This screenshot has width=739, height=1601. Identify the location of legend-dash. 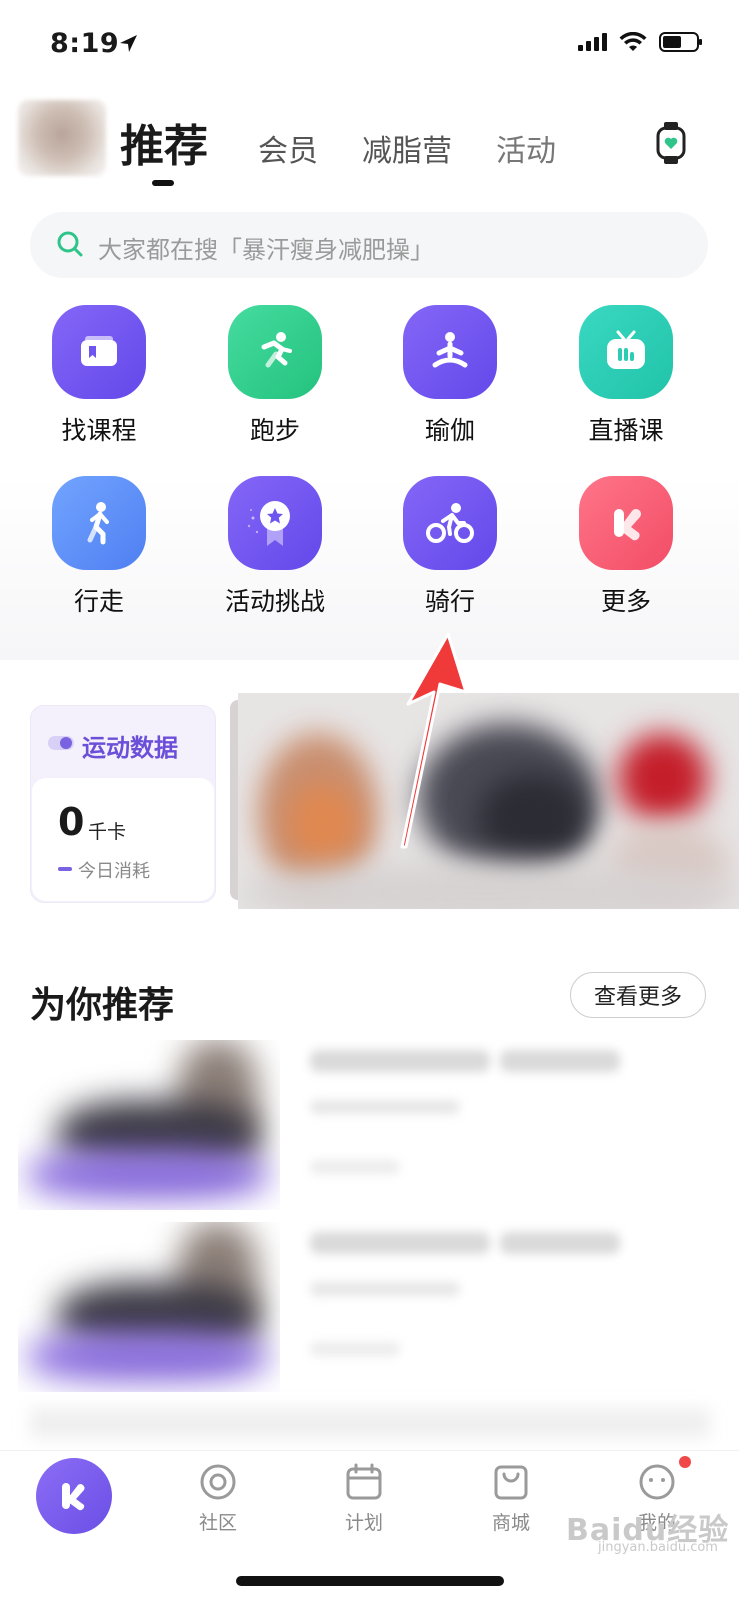
(65, 869).